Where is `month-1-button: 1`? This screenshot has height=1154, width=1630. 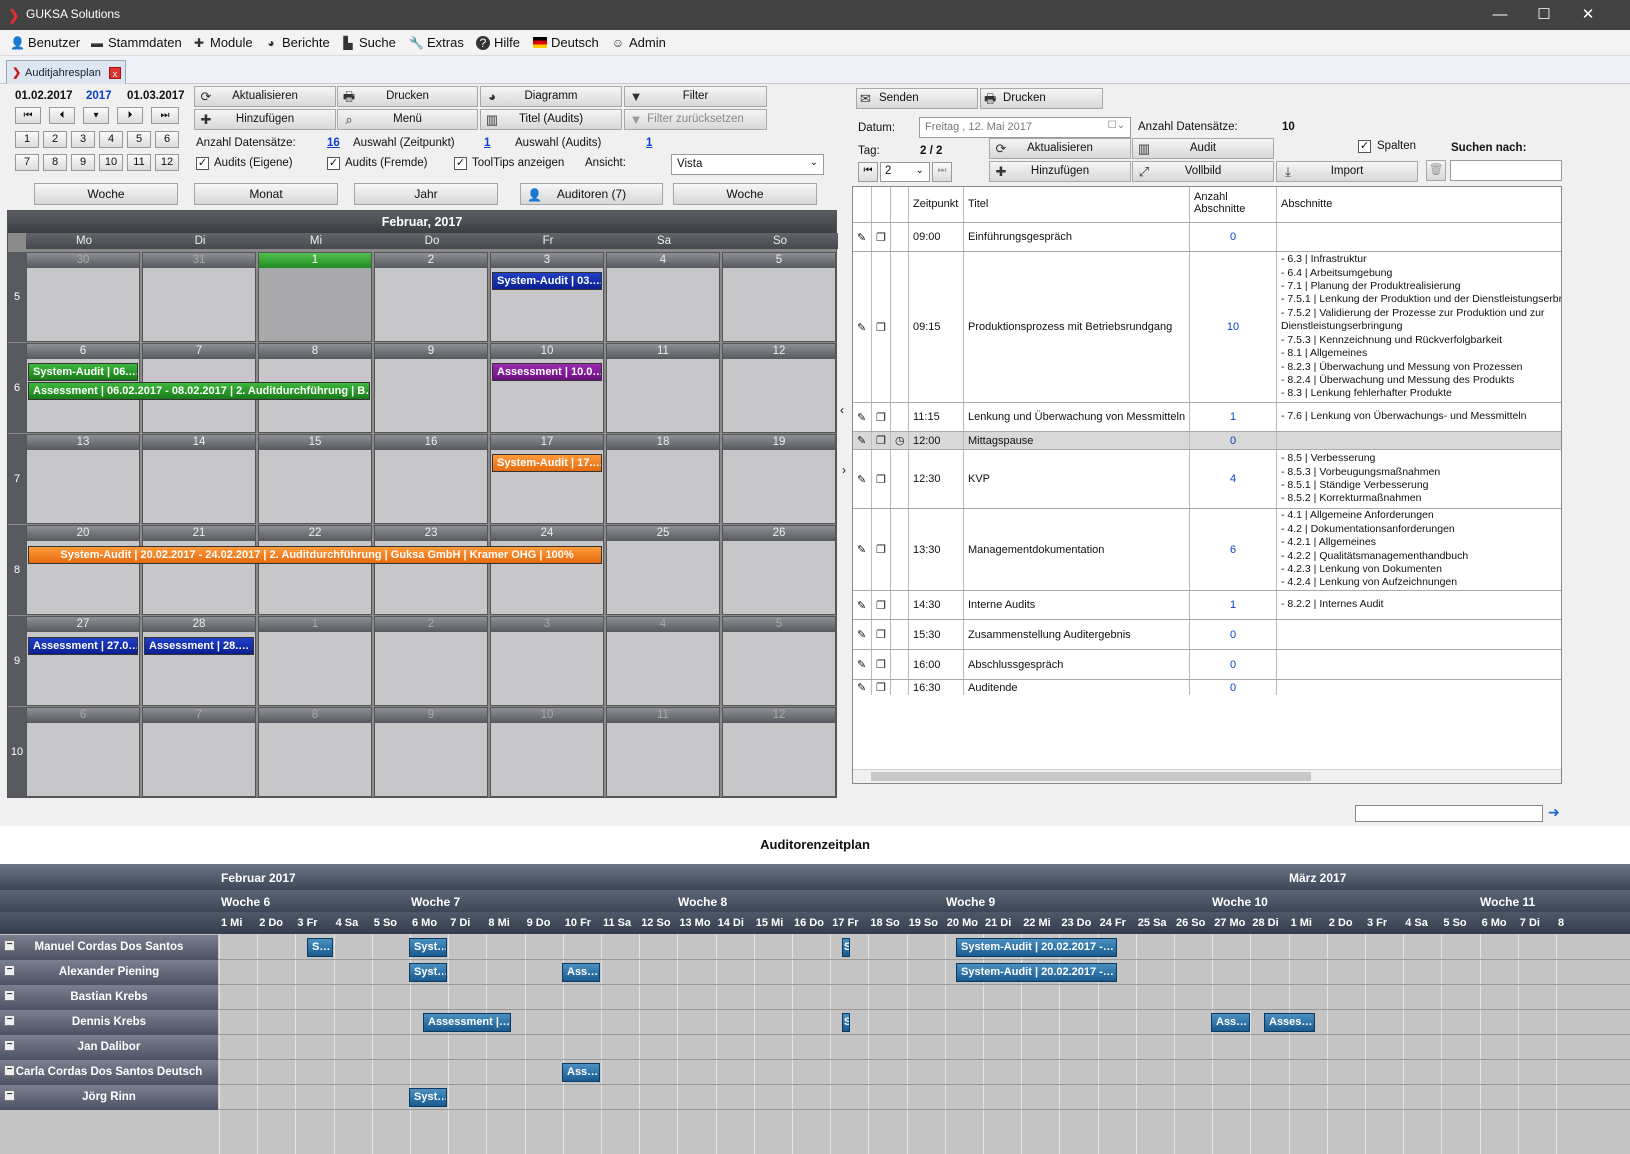
month-1-button: 1 is located at coordinates (27, 139).